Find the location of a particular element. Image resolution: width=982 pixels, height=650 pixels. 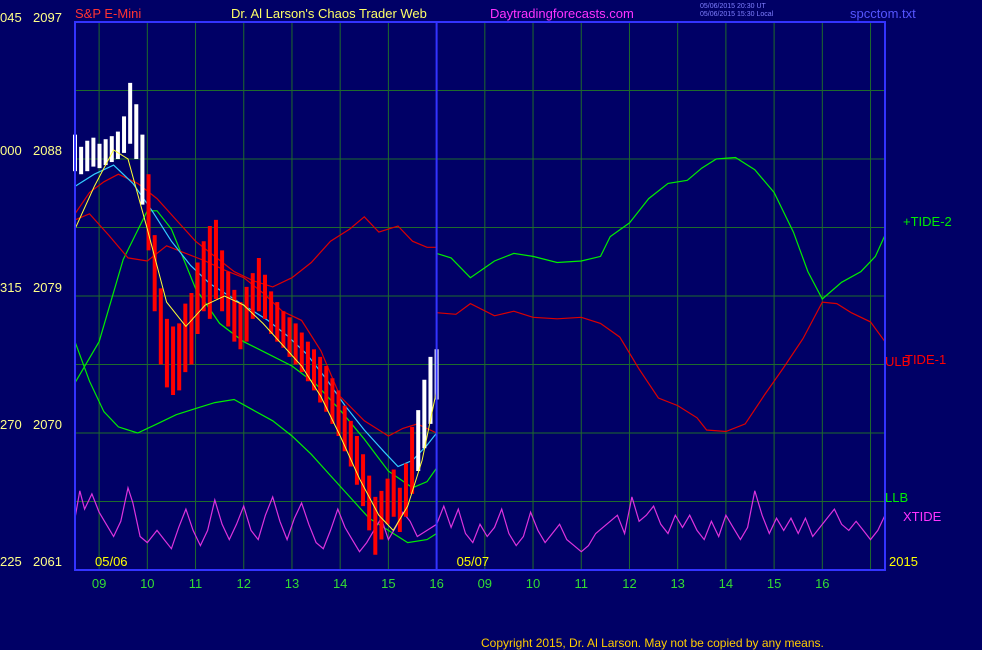

session-date-label: 05/06 is located at coordinates (111, 561).